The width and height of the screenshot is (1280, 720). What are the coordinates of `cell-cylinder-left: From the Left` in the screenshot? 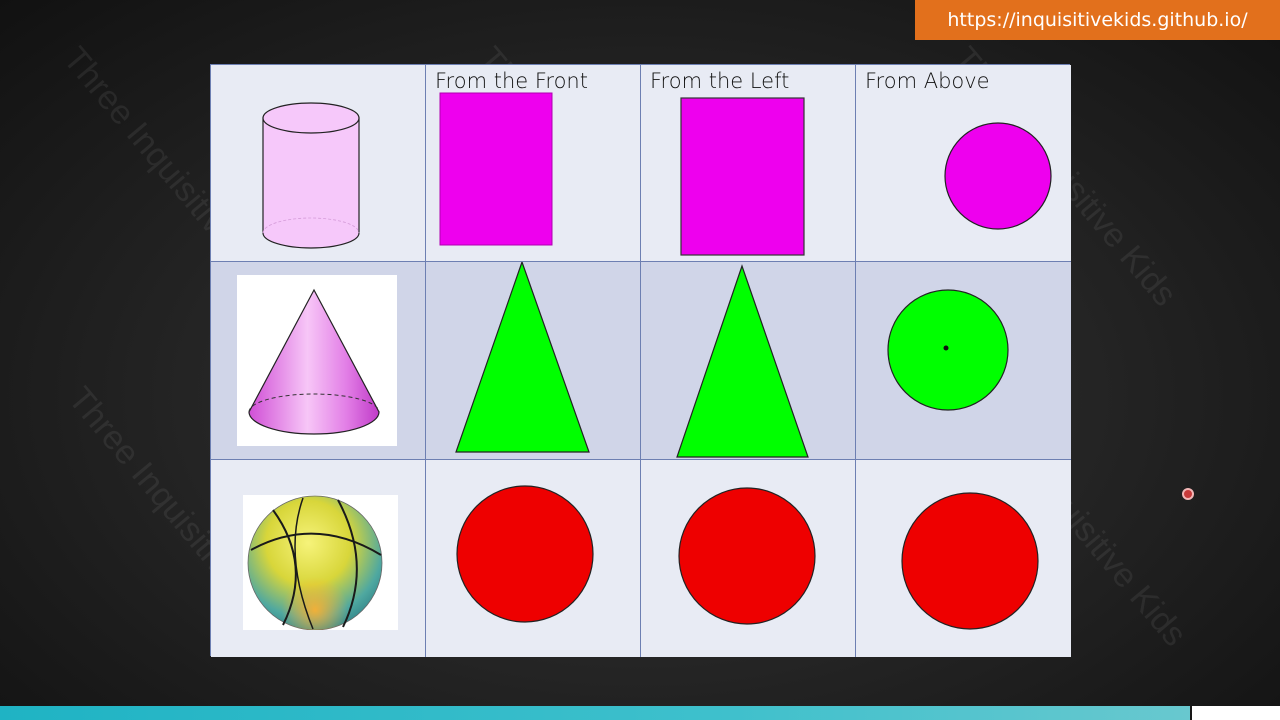 It's located at (748, 163).